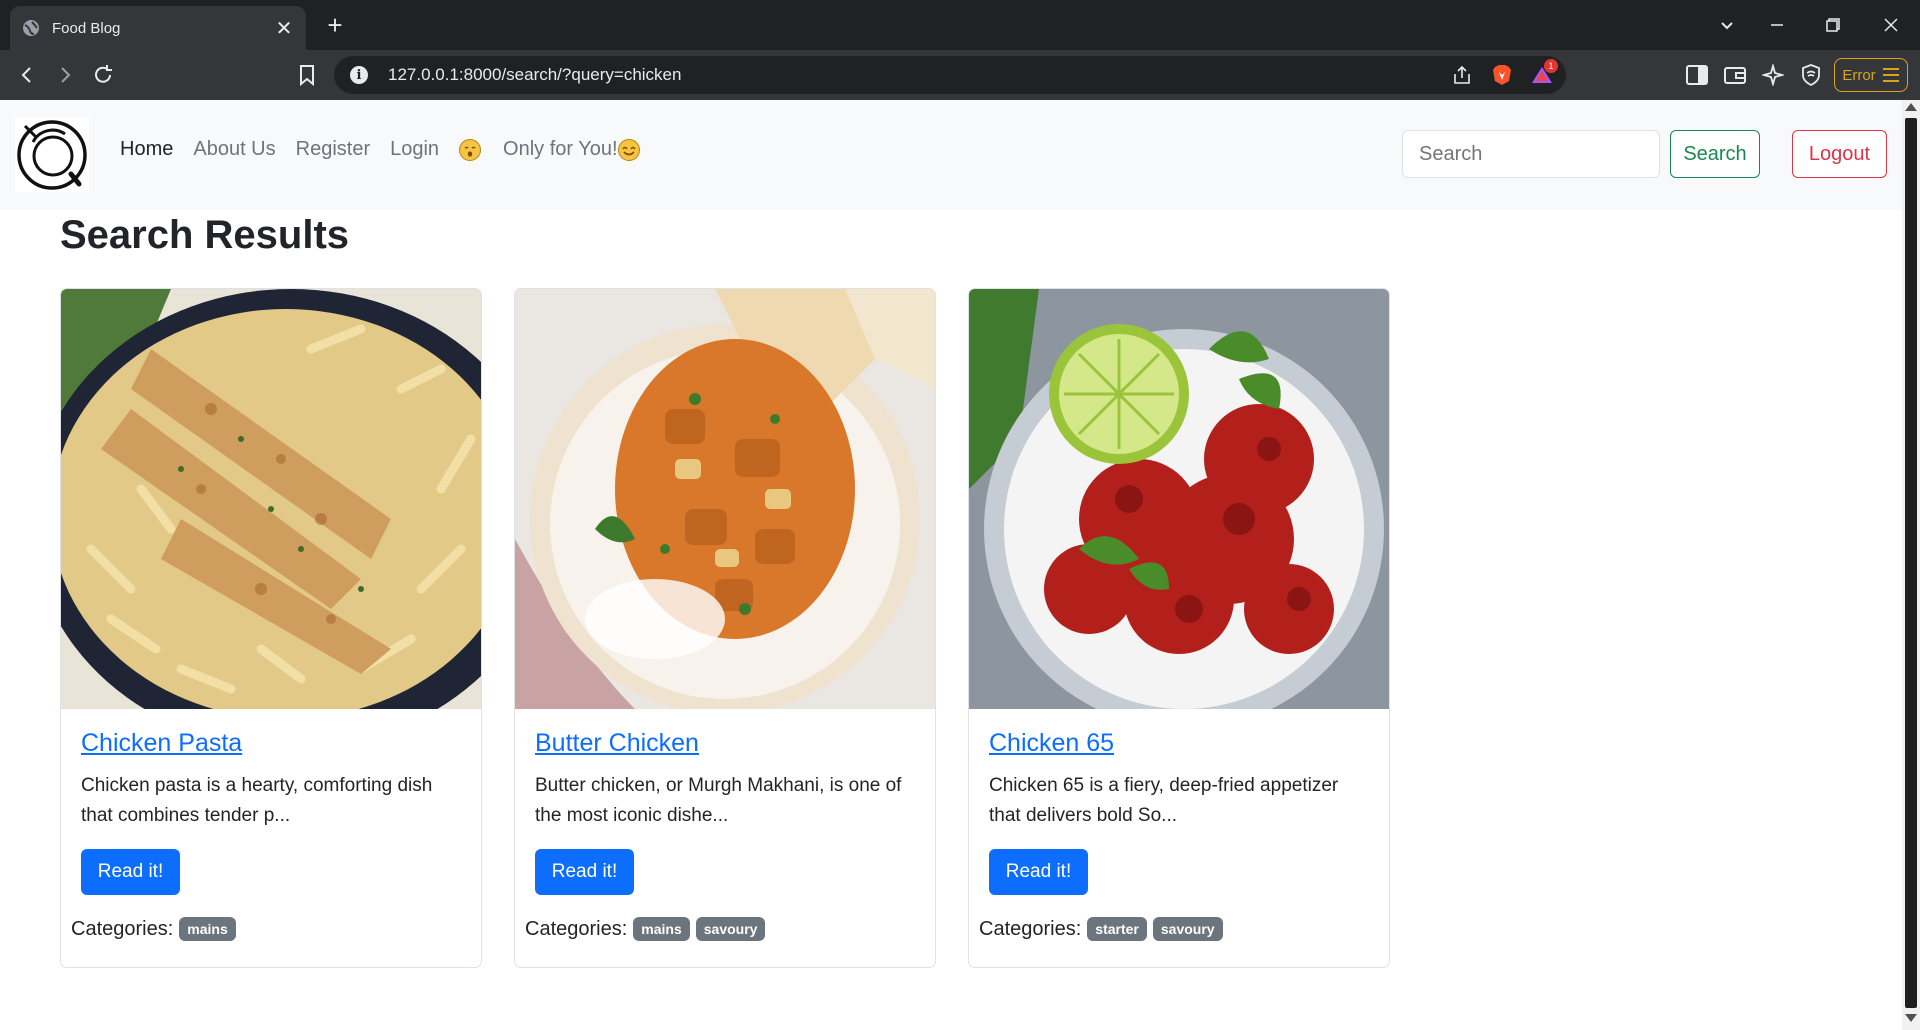 The image size is (1920, 1030). I want to click on notification-count: 1, so click(1551, 66).